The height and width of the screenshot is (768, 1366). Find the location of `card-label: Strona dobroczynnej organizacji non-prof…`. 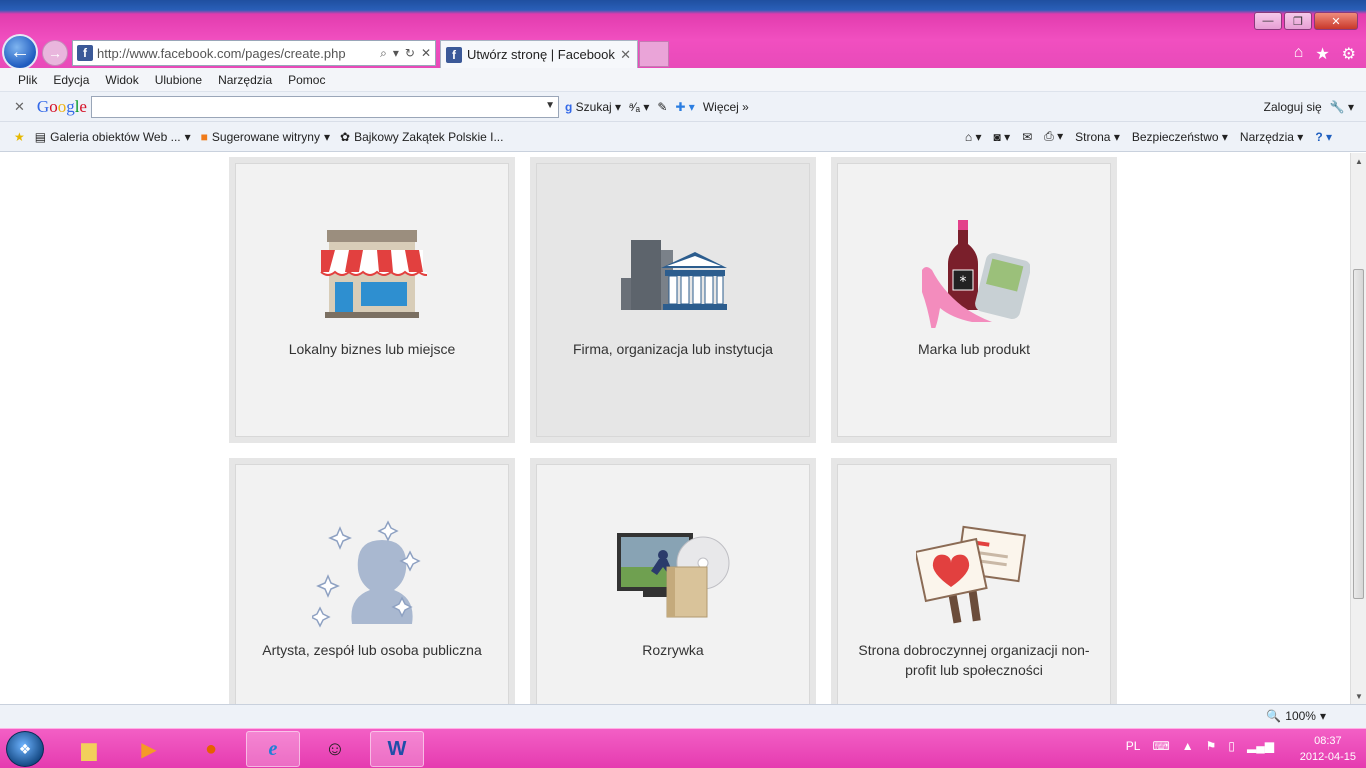

card-label: Strona dobroczynnej organizacji non-prof… is located at coordinates (974, 660).